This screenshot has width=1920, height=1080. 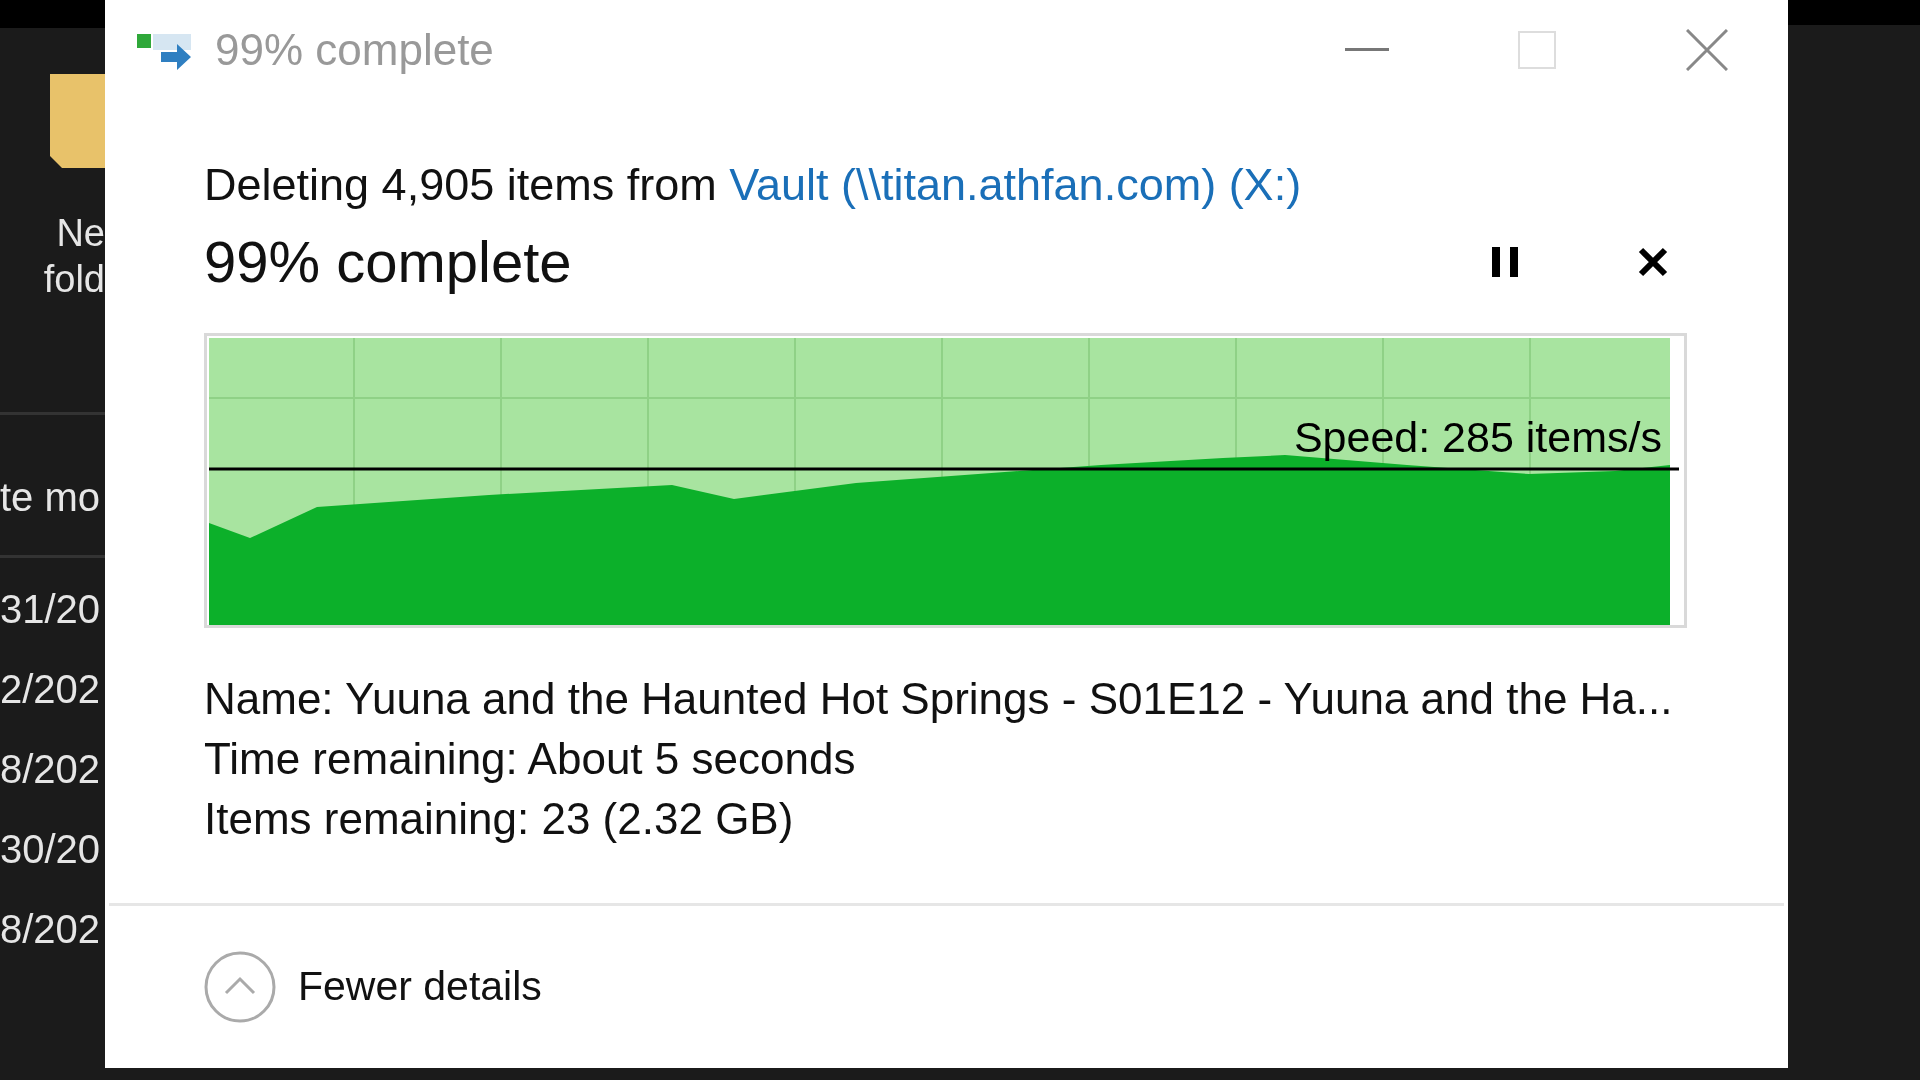 I want to click on folder-label: fold, so click(x=74, y=279).